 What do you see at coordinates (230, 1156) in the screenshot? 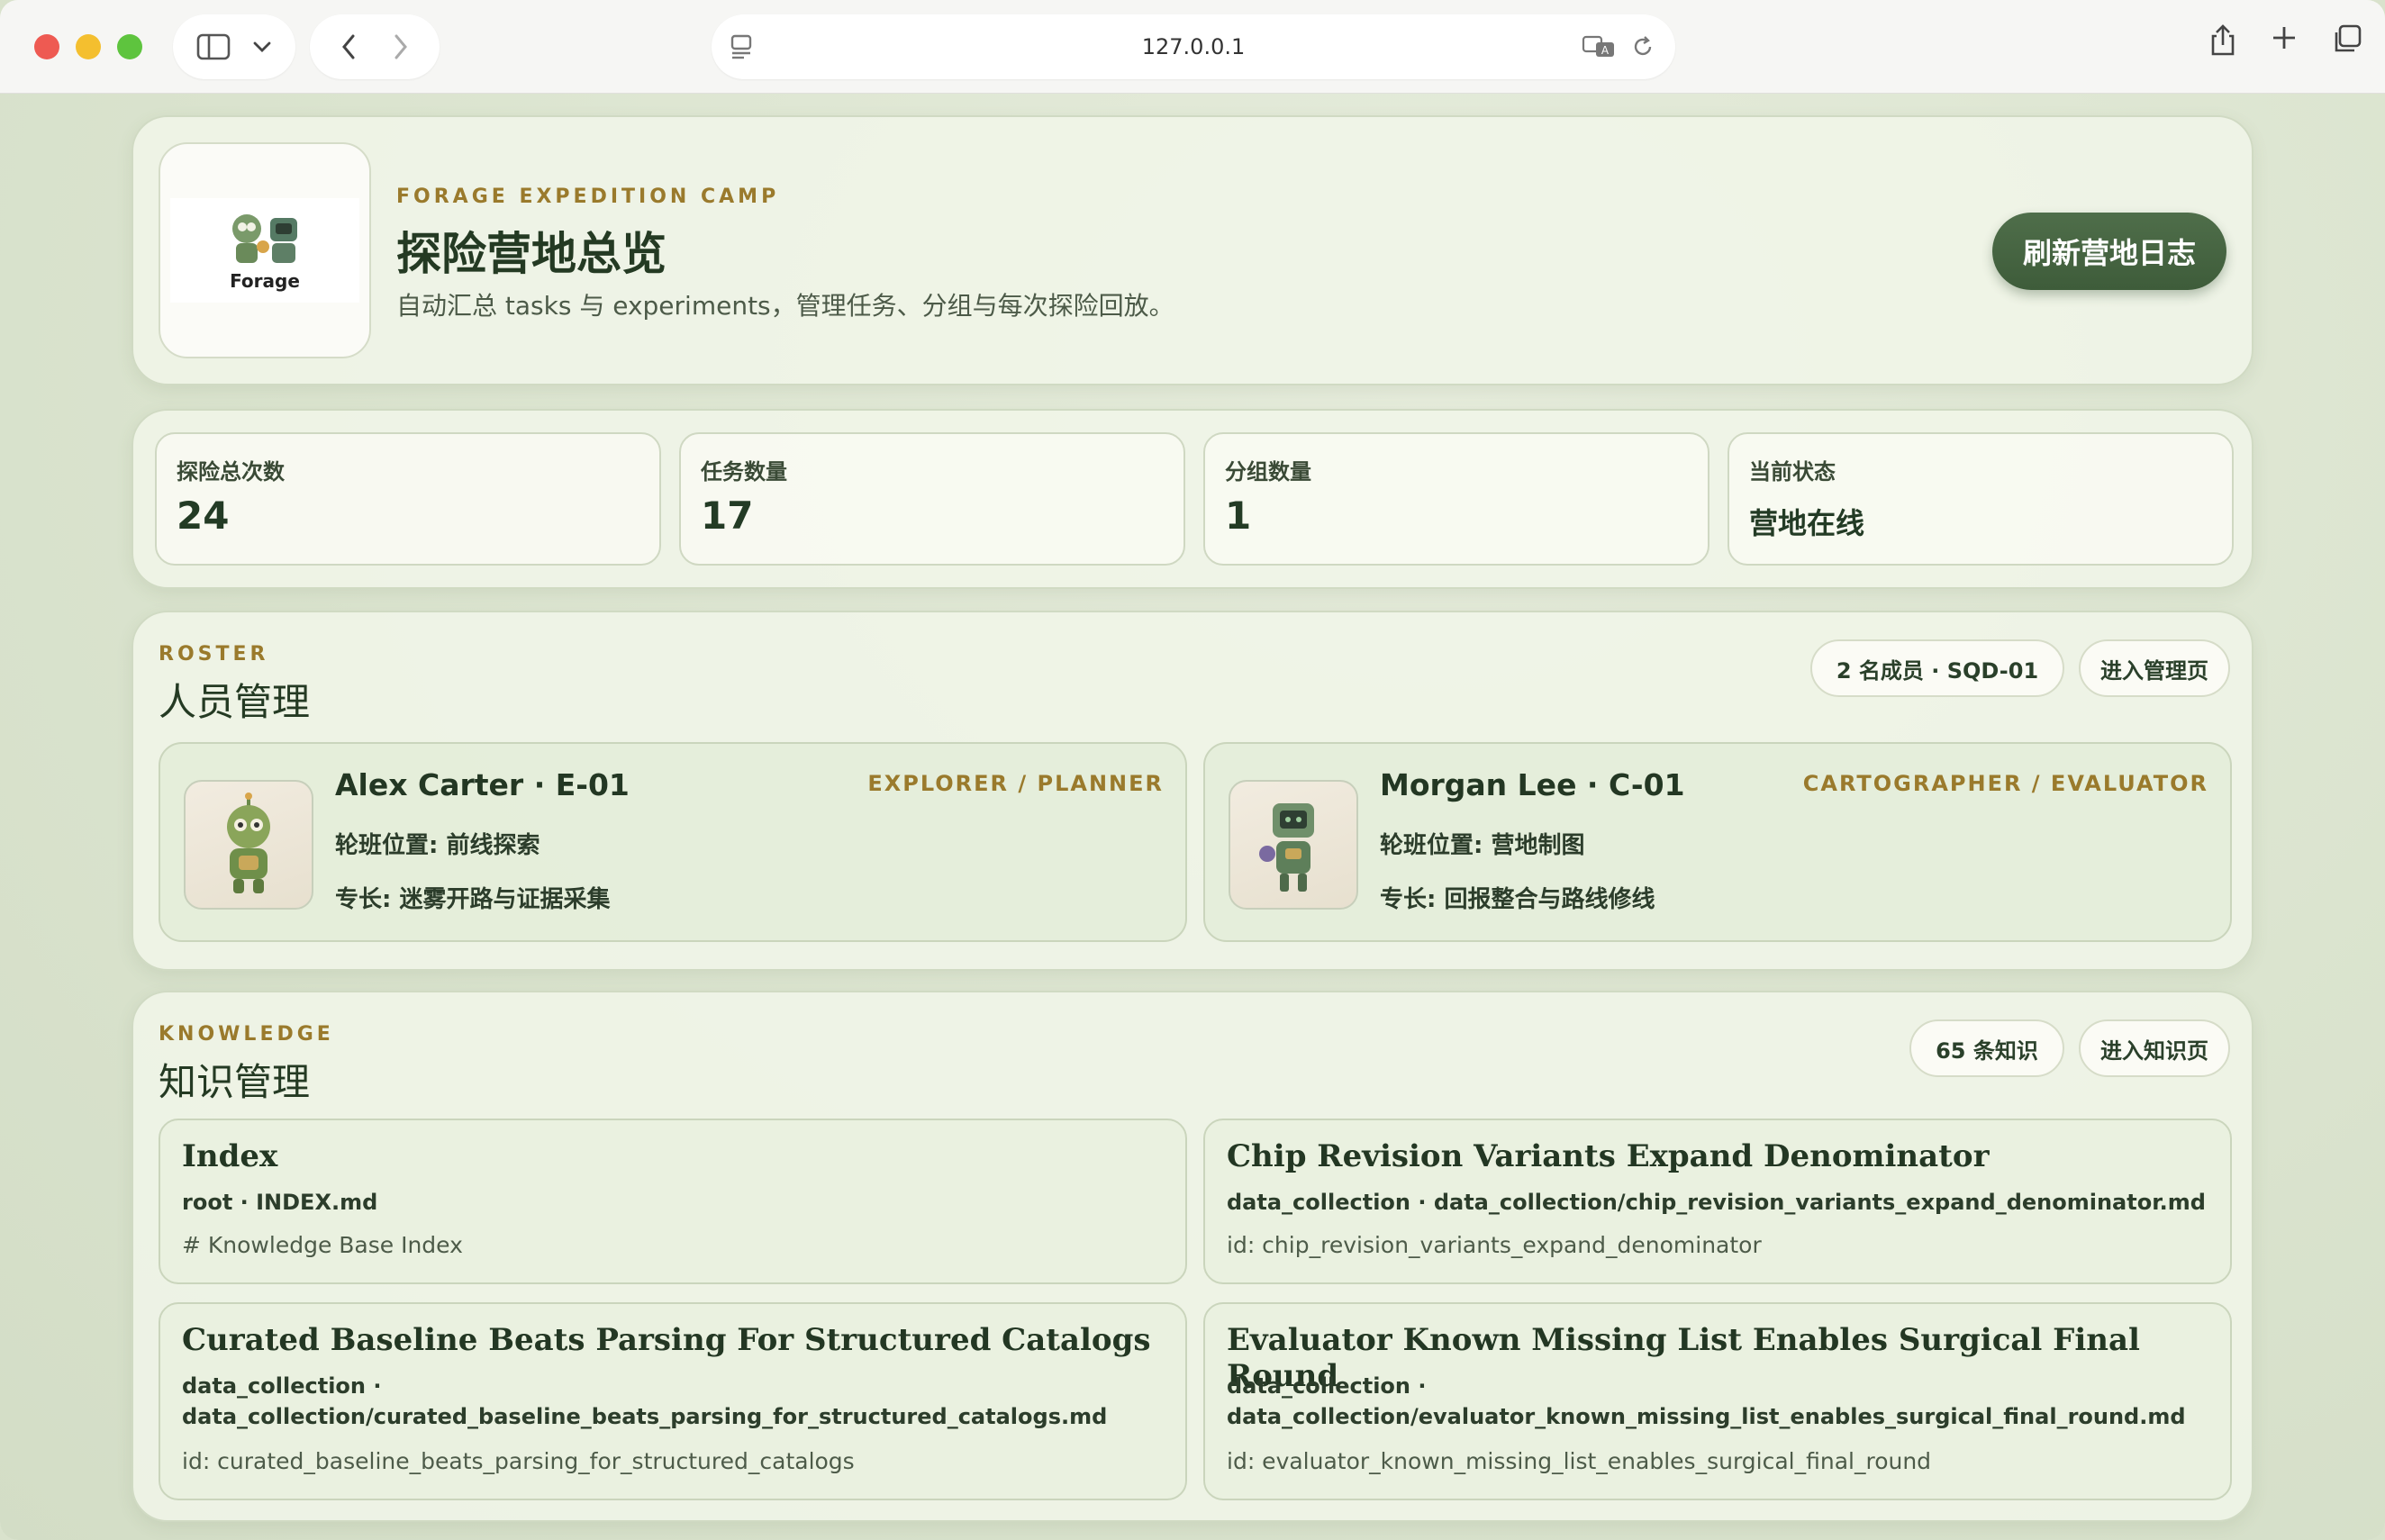
I see `knowledge-title: Index` at bounding box center [230, 1156].